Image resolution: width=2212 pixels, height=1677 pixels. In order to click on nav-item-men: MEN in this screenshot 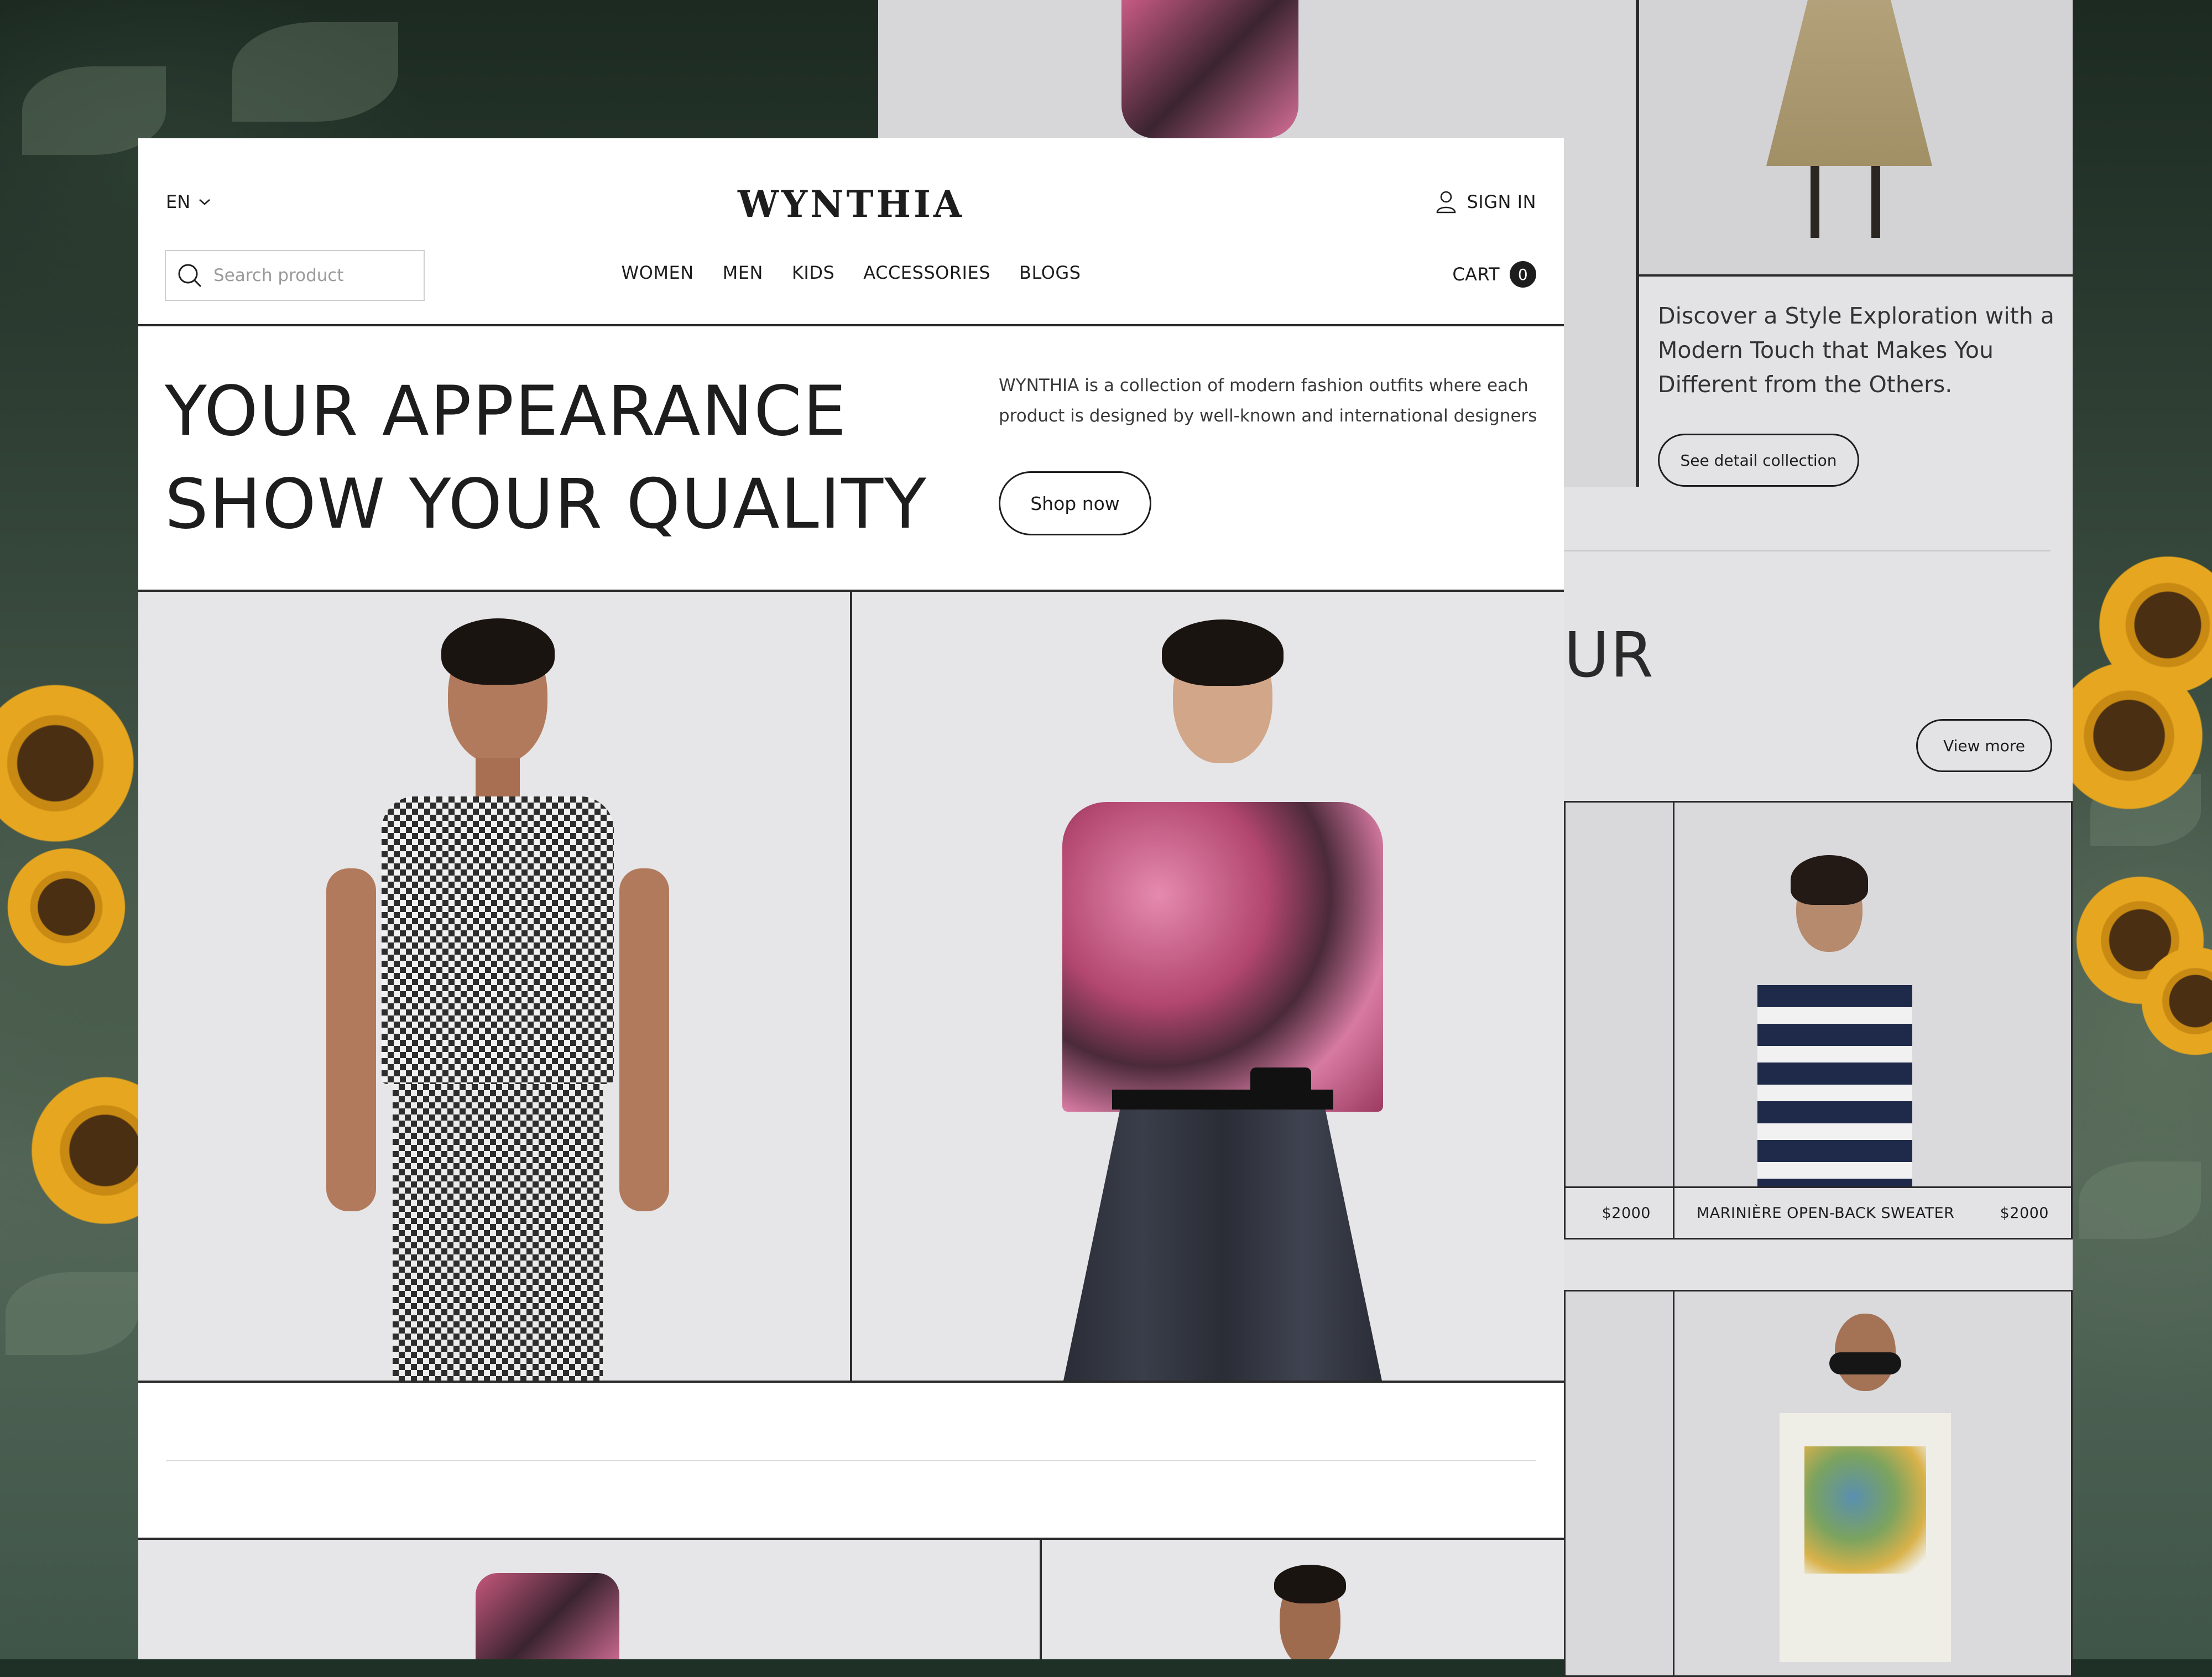, I will do `click(743, 272)`.